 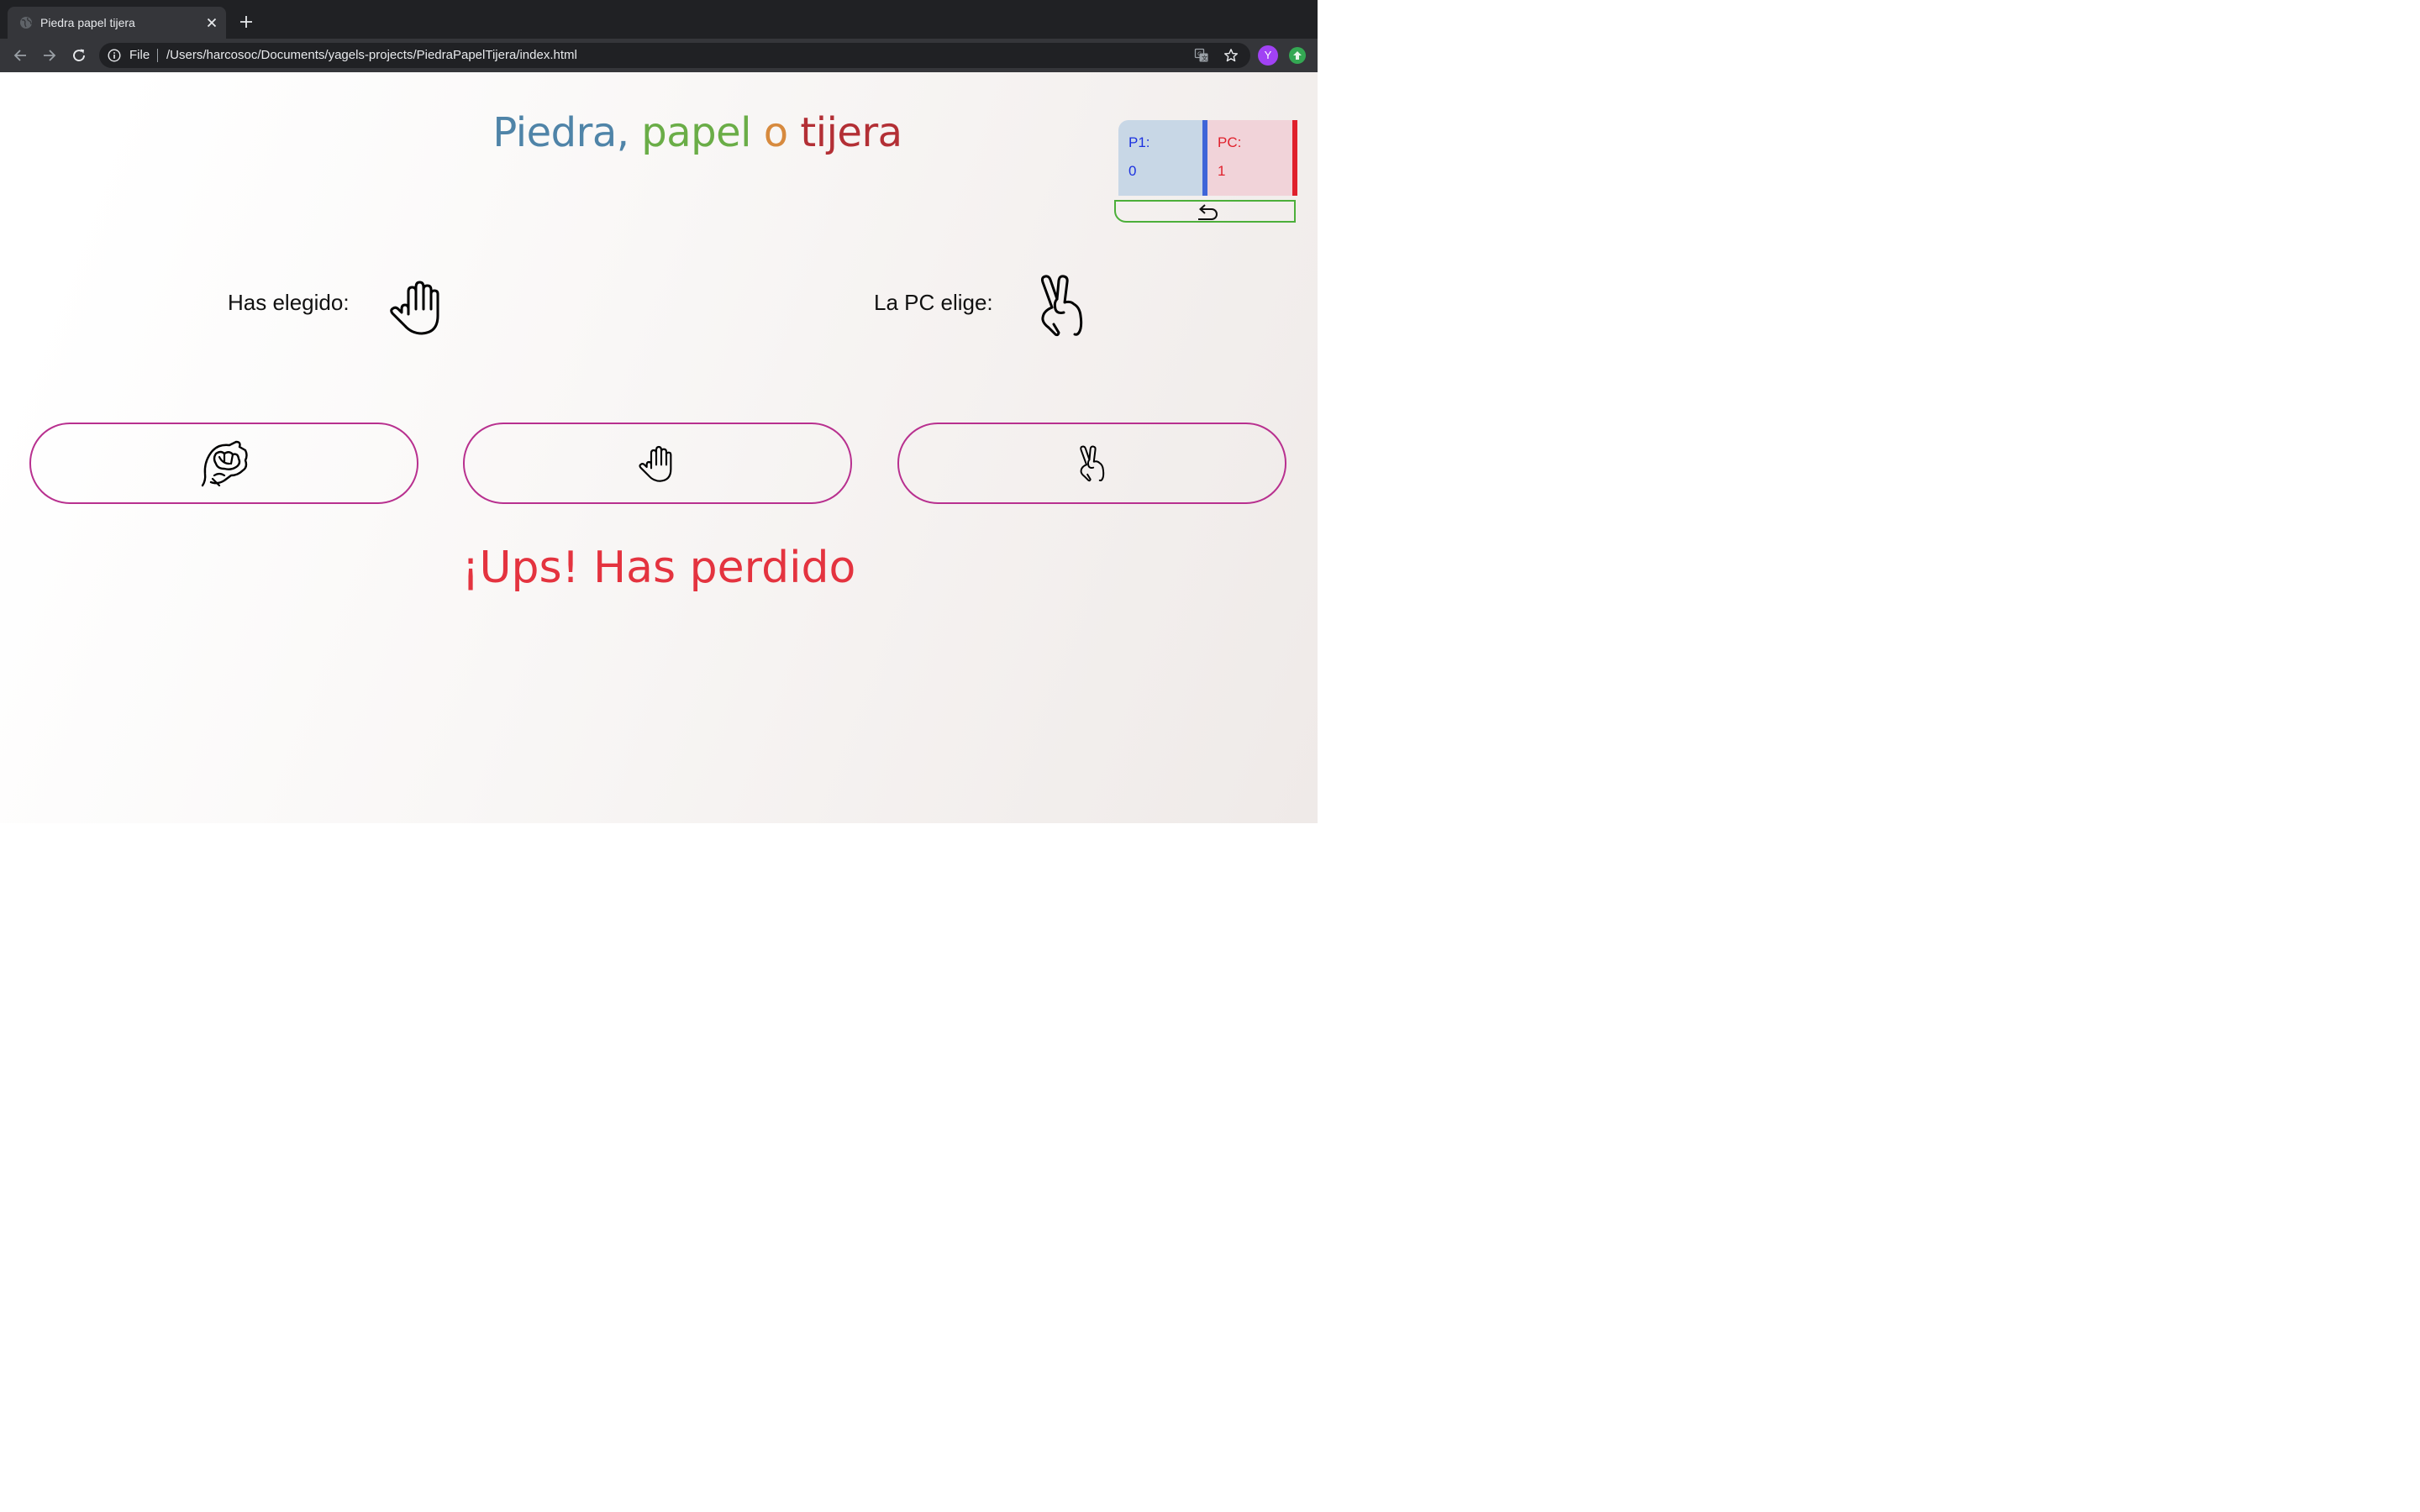 I want to click on reset-button, so click(x=1205, y=211).